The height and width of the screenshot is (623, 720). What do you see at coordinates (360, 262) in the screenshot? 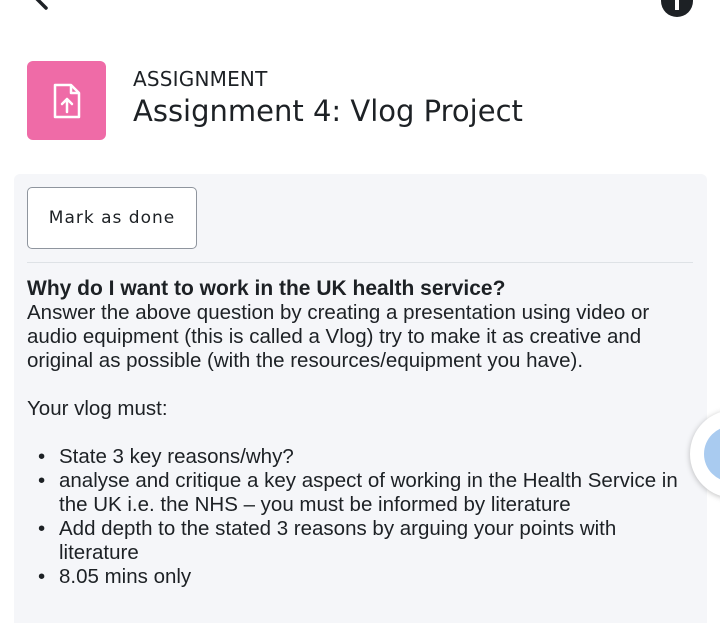
I see `divider` at bounding box center [360, 262].